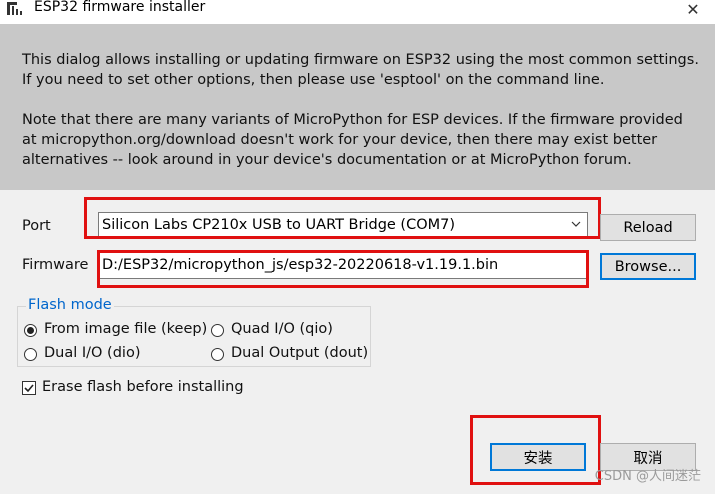  I want to click on radio-dio-label: Dual I/O (dio), so click(92, 353).